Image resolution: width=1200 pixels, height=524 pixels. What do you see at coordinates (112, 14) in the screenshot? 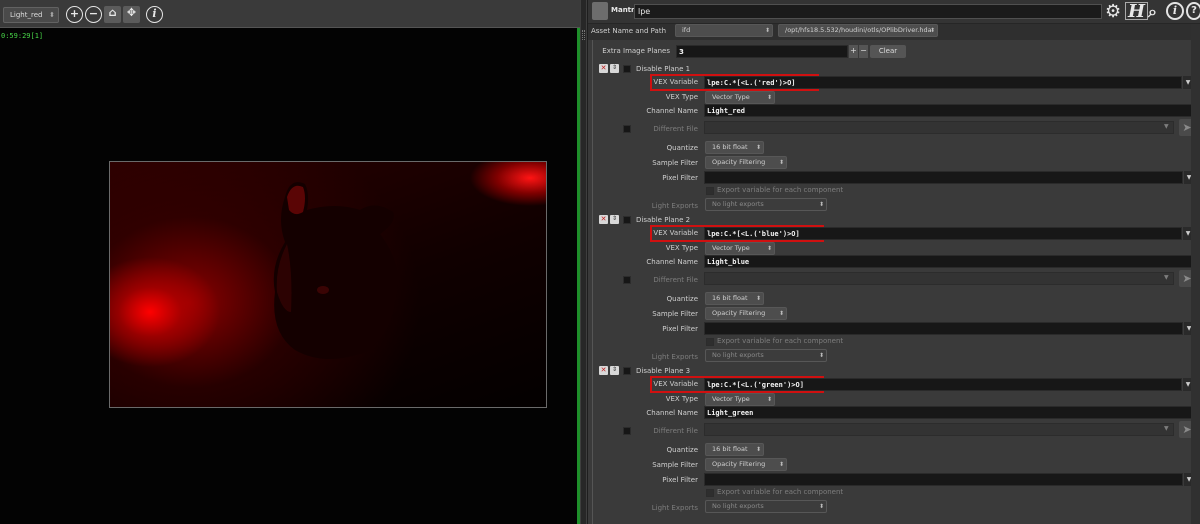
I see `home-icon: ⌂` at bounding box center [112, 14].